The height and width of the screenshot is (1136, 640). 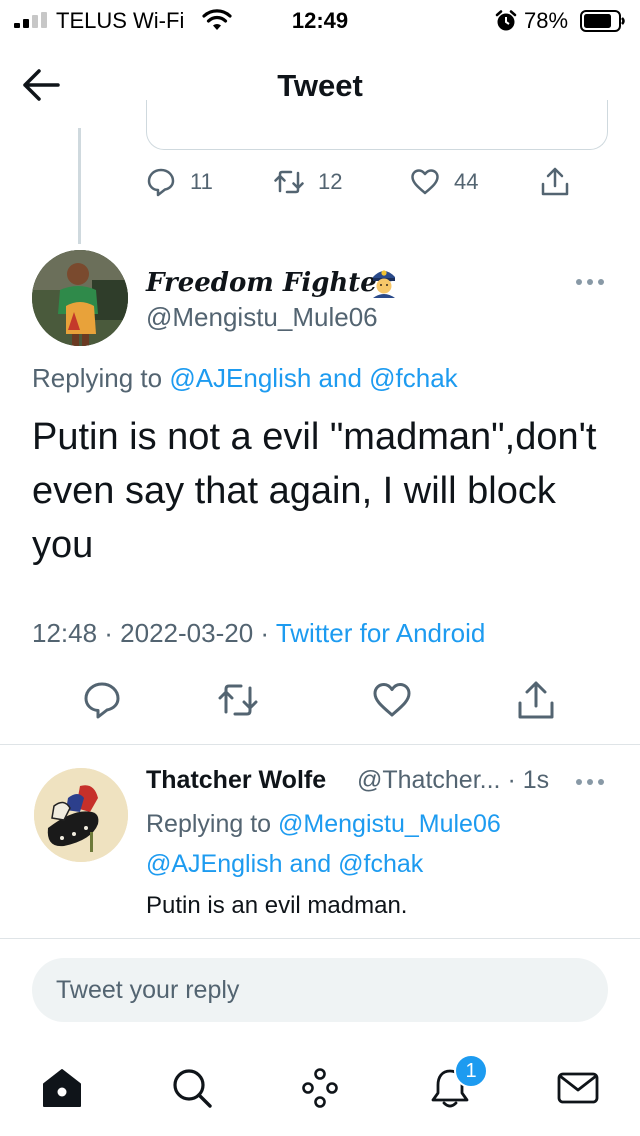 What do you see at coordinates (384, 284) in the screenshot?
I see `police-officer-emoji-icon` at bounding box center [384, 284].